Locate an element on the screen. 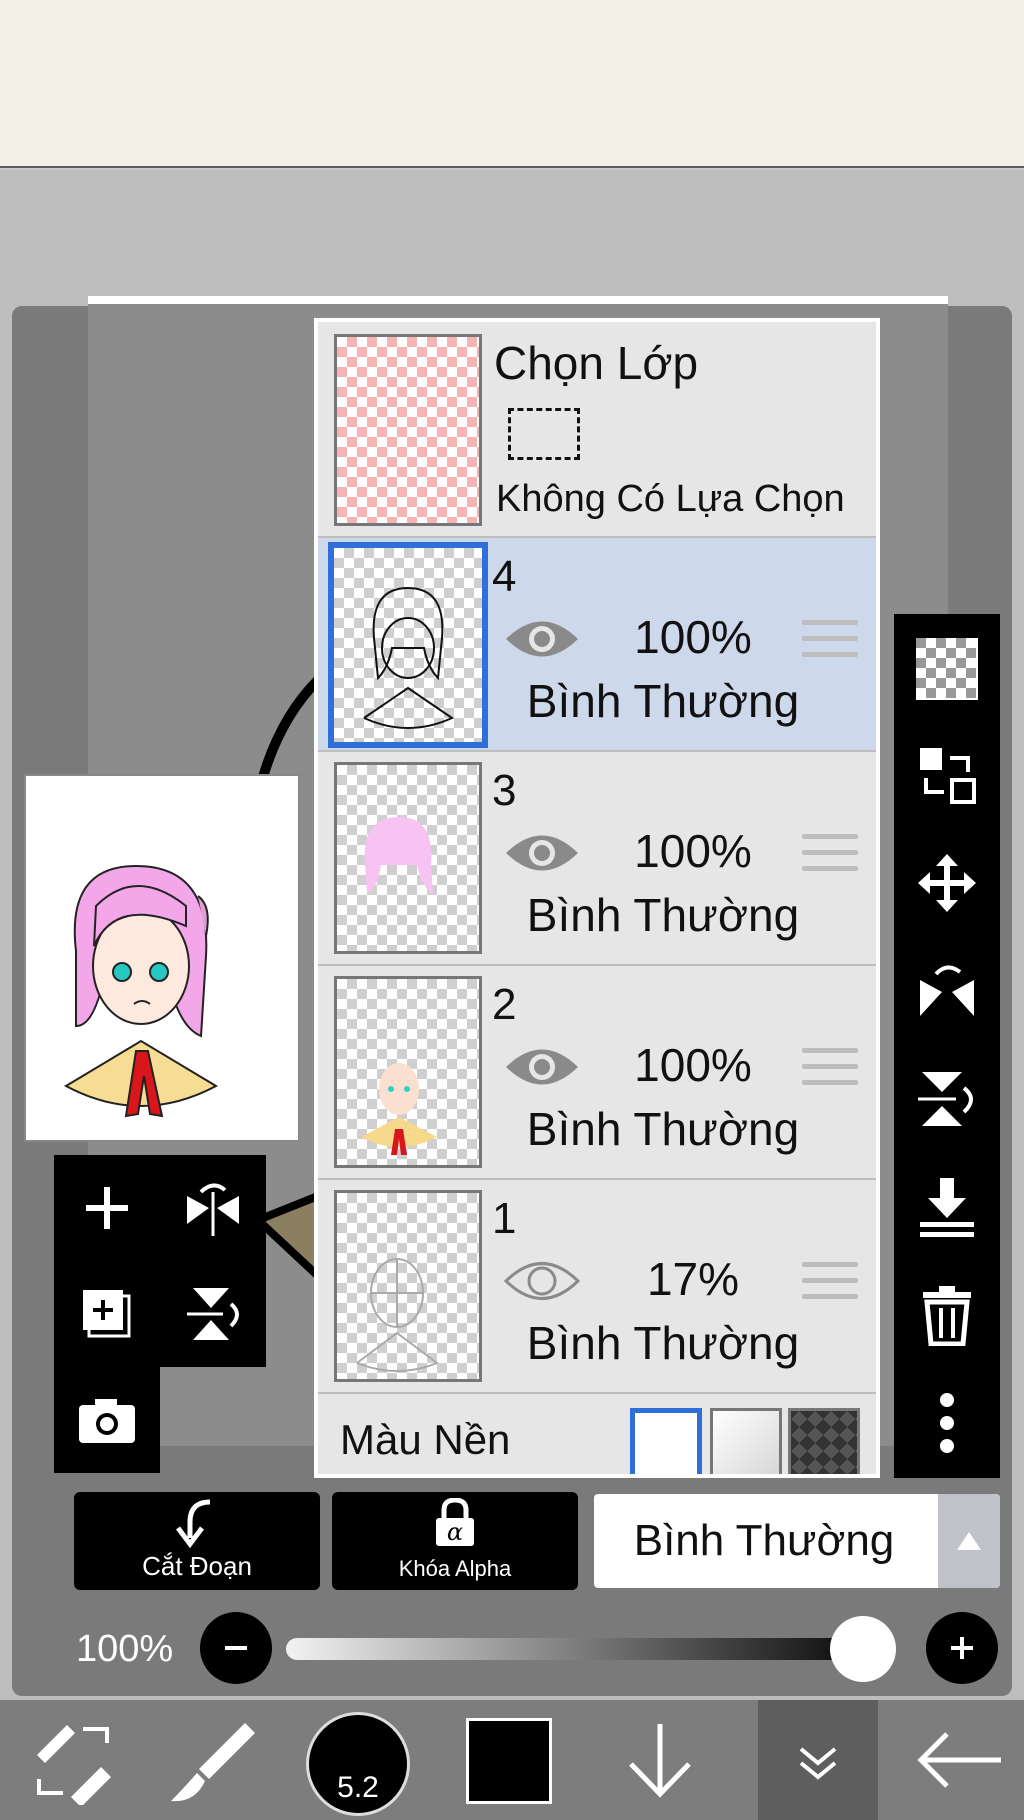 The width and height of the screenshot is (1024, 1820). brush-tool-button is located at coordinates (210, 1760).